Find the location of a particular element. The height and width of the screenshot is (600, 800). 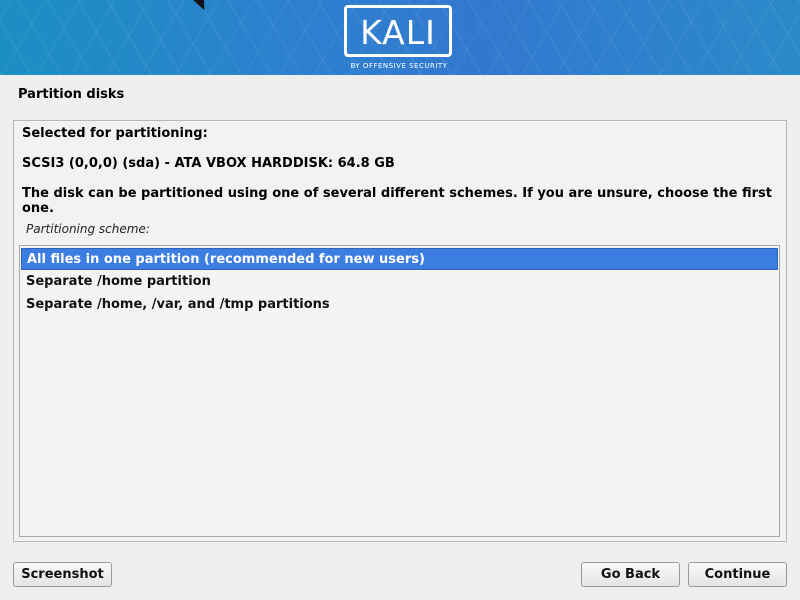

kali-logo: KALI is located at coordinates (398, 31).